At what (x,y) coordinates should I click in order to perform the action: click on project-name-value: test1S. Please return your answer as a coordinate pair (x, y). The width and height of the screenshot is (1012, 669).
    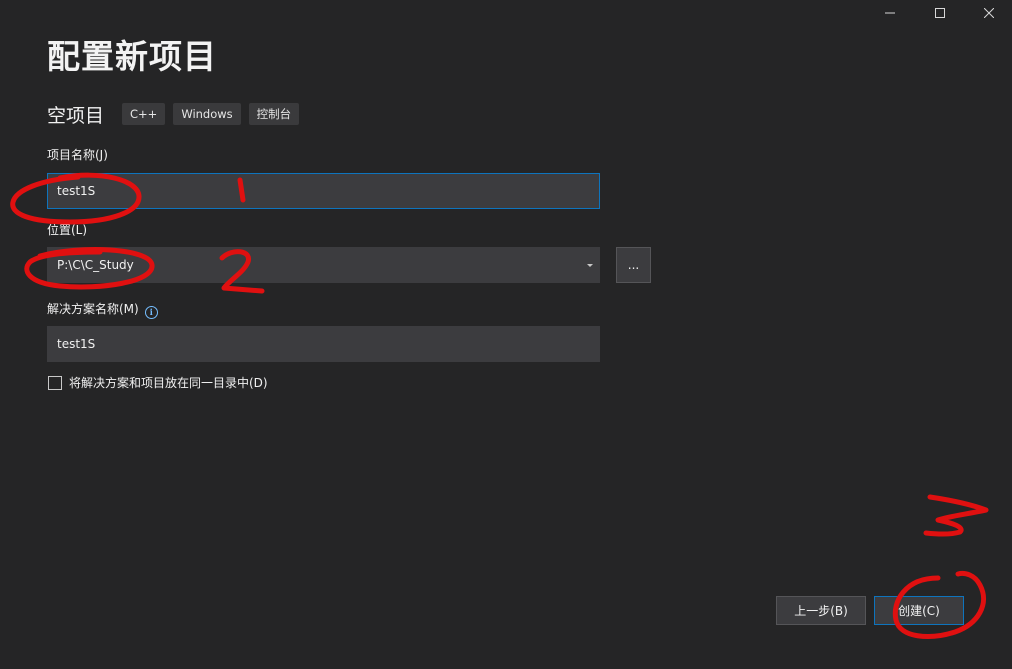
    Looking at the image, I should click on (76, 191).